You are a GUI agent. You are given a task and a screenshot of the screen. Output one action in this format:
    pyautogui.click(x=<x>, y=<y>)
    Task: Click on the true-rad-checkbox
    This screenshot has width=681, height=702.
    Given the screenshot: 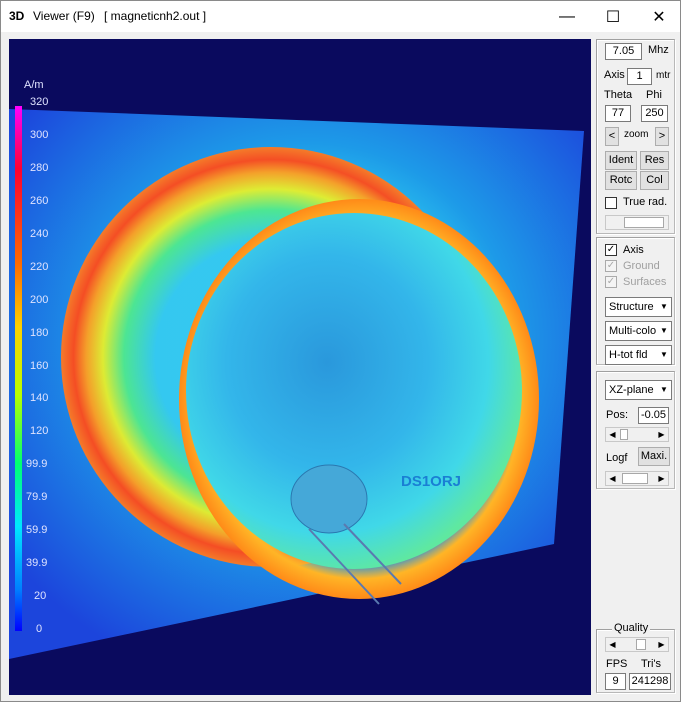 What is the action you would take?
    pyautogui.click(x=611, y=203)
    